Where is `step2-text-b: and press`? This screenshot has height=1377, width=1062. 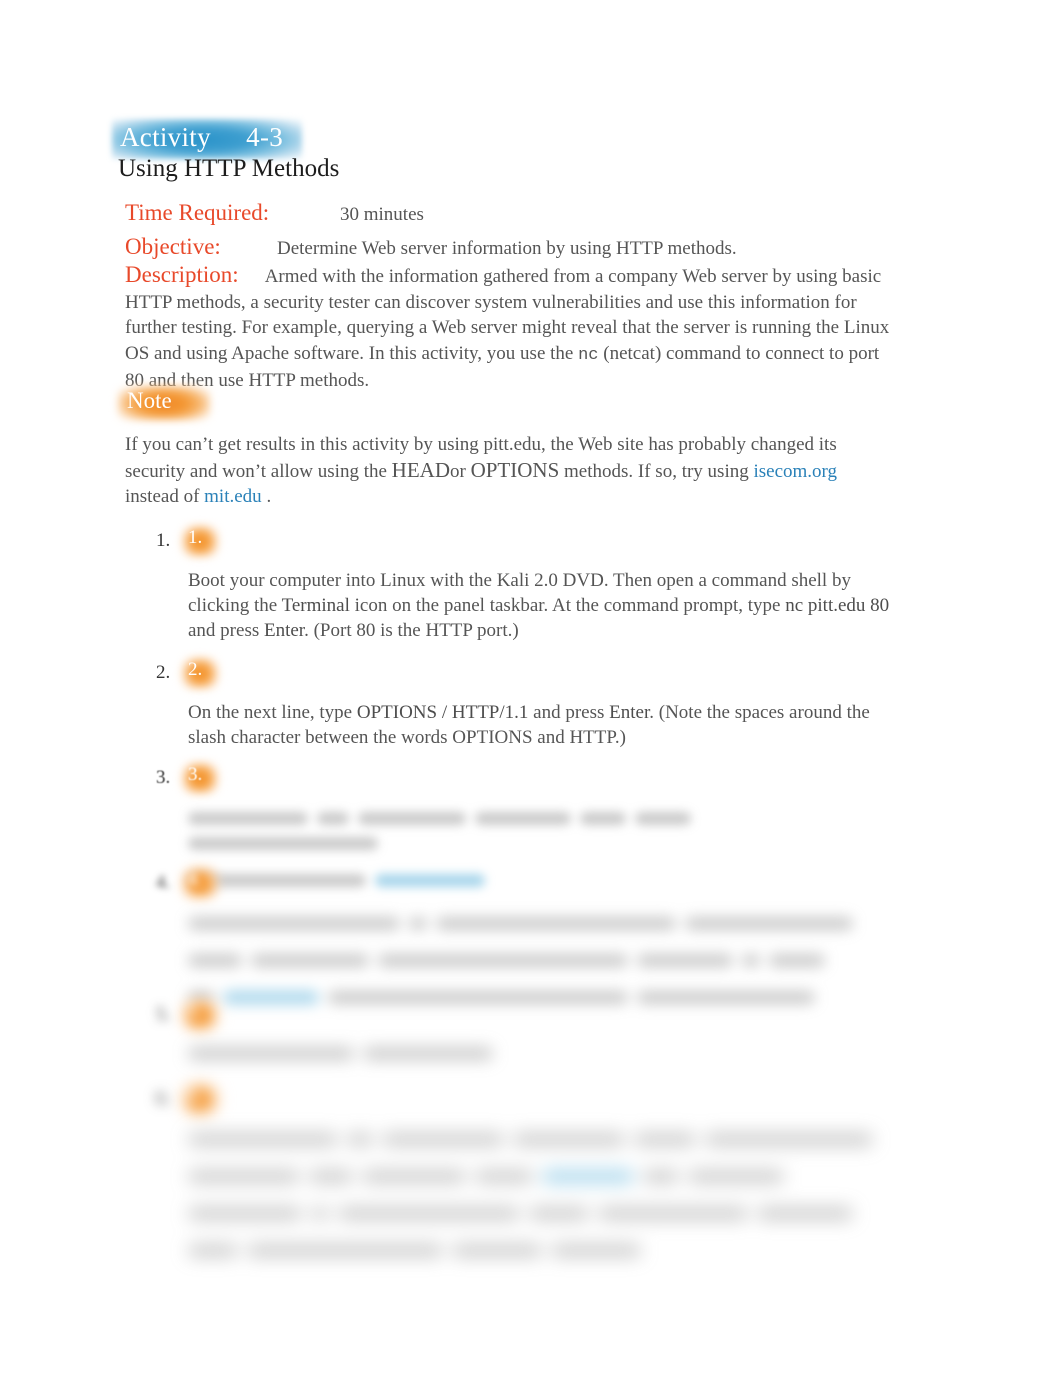 step2-text-b: and press is located at coordinates (569, 712).